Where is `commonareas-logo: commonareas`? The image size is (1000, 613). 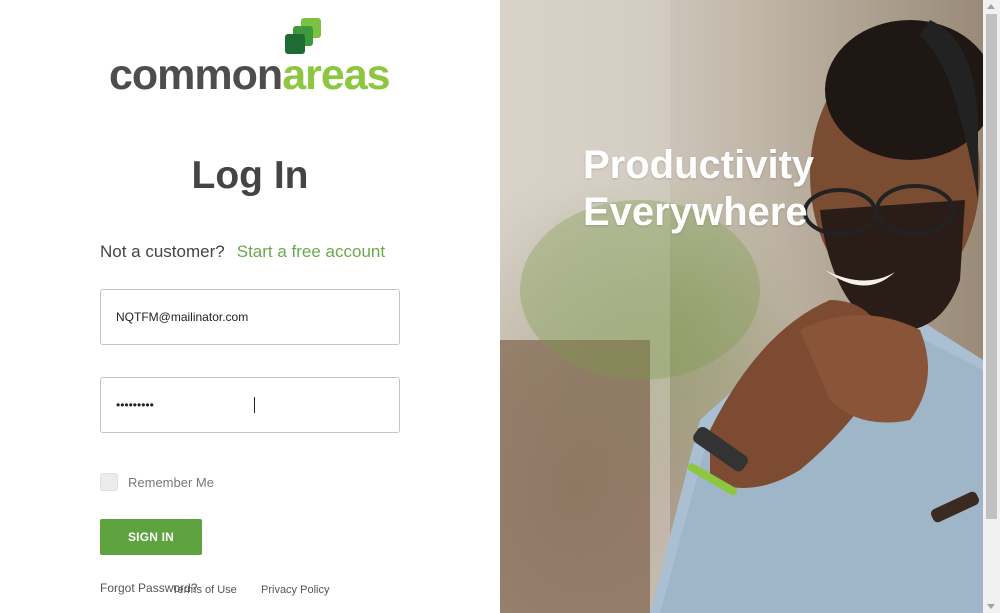
commonareas-logo: commonareas is located at coordinates (254, 57).